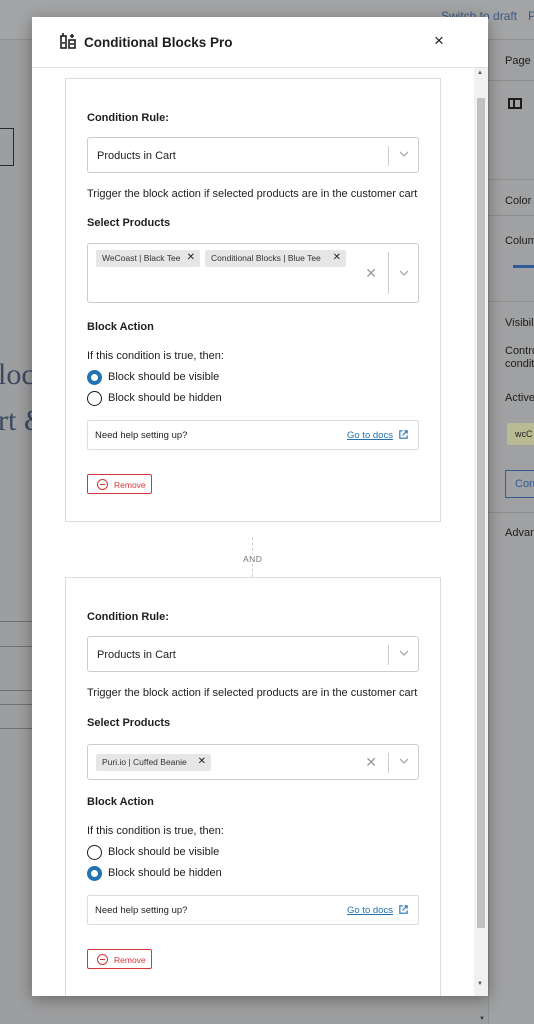  I want to click on editor-text-fragment: loc, so click(17, 374).